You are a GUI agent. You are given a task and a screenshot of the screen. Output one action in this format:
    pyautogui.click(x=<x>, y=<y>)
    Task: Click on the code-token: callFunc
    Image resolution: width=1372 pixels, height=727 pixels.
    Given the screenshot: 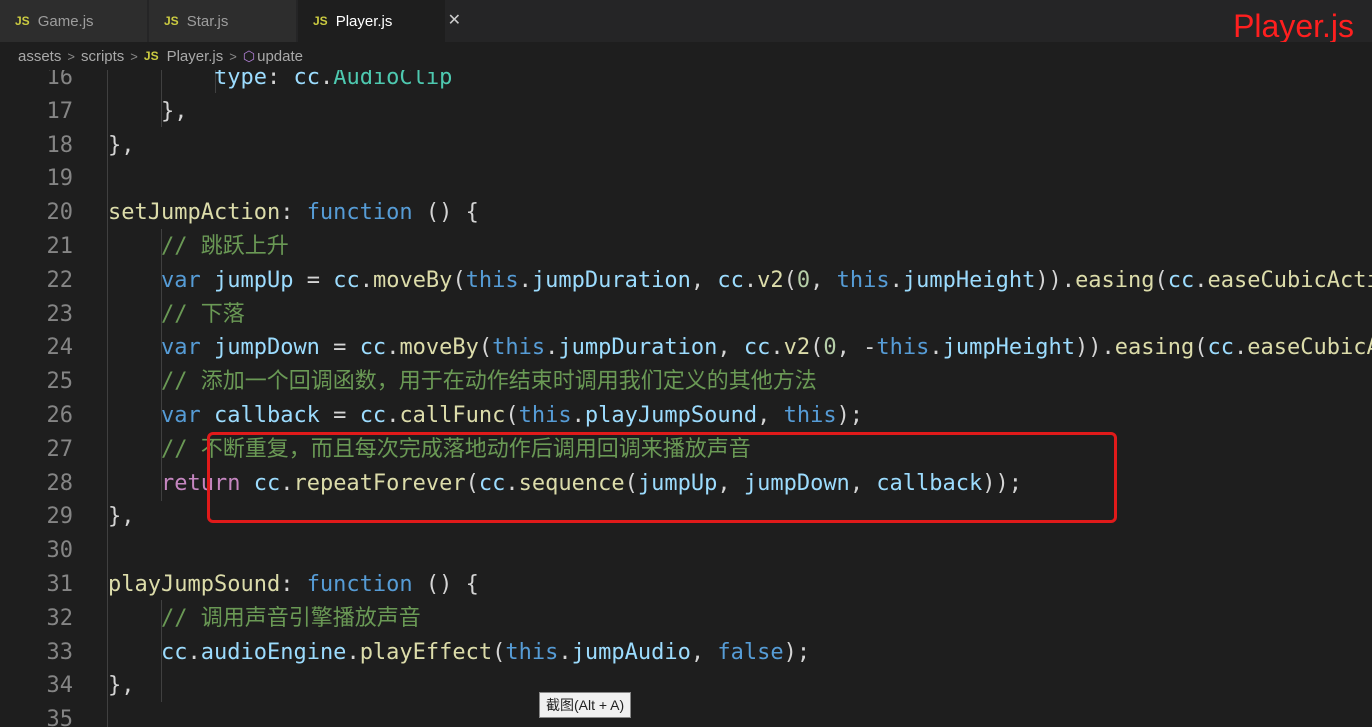 What is the action you would take?
    pyautogui.click(x=452, y=415)
    